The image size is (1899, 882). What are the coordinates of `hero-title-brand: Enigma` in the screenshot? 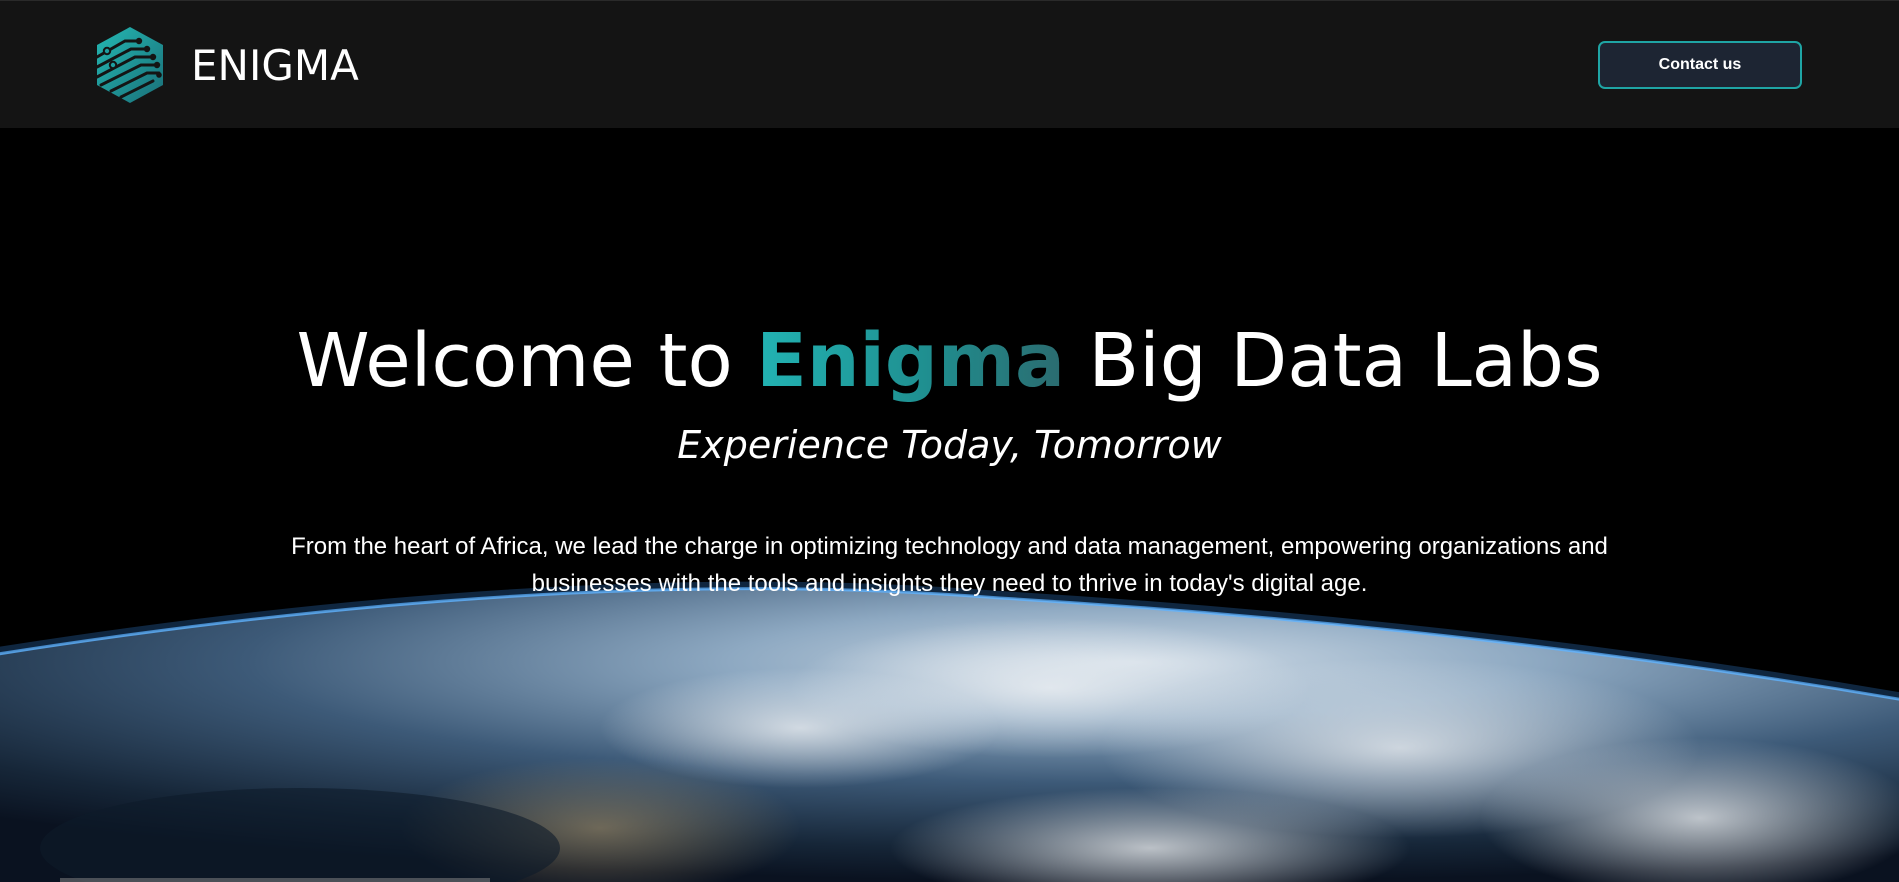 It's located at (910, 361).